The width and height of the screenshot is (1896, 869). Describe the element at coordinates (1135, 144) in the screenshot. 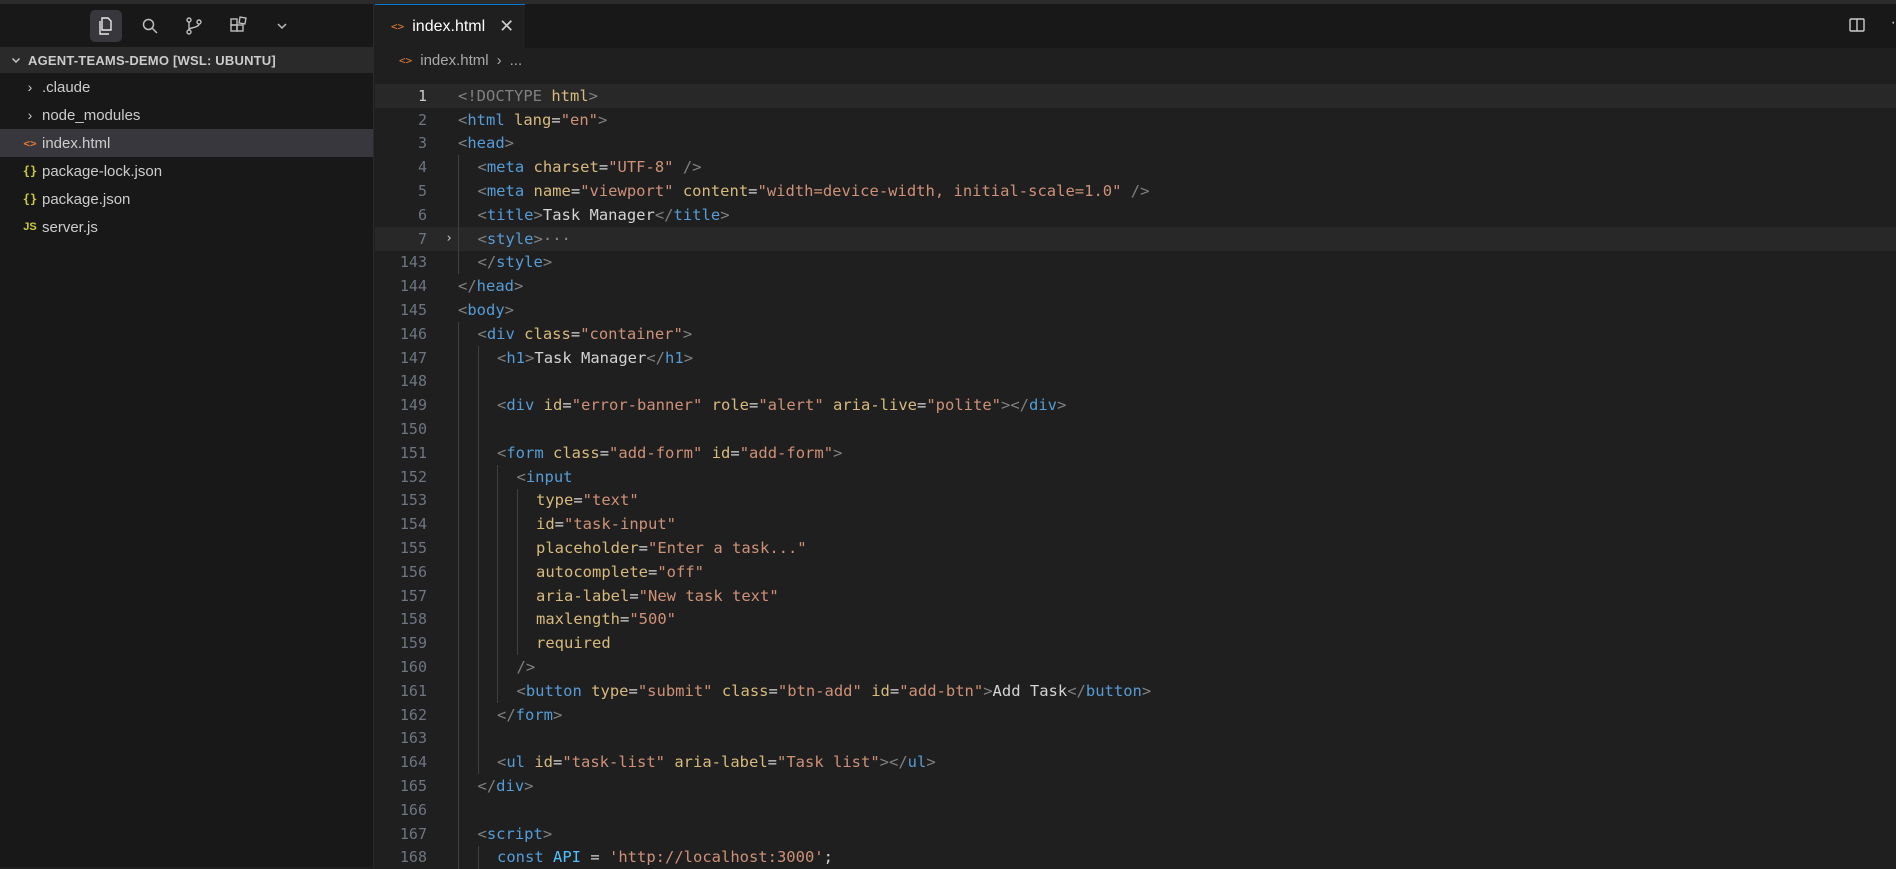

I see `code-line: 3<head>` at that location.